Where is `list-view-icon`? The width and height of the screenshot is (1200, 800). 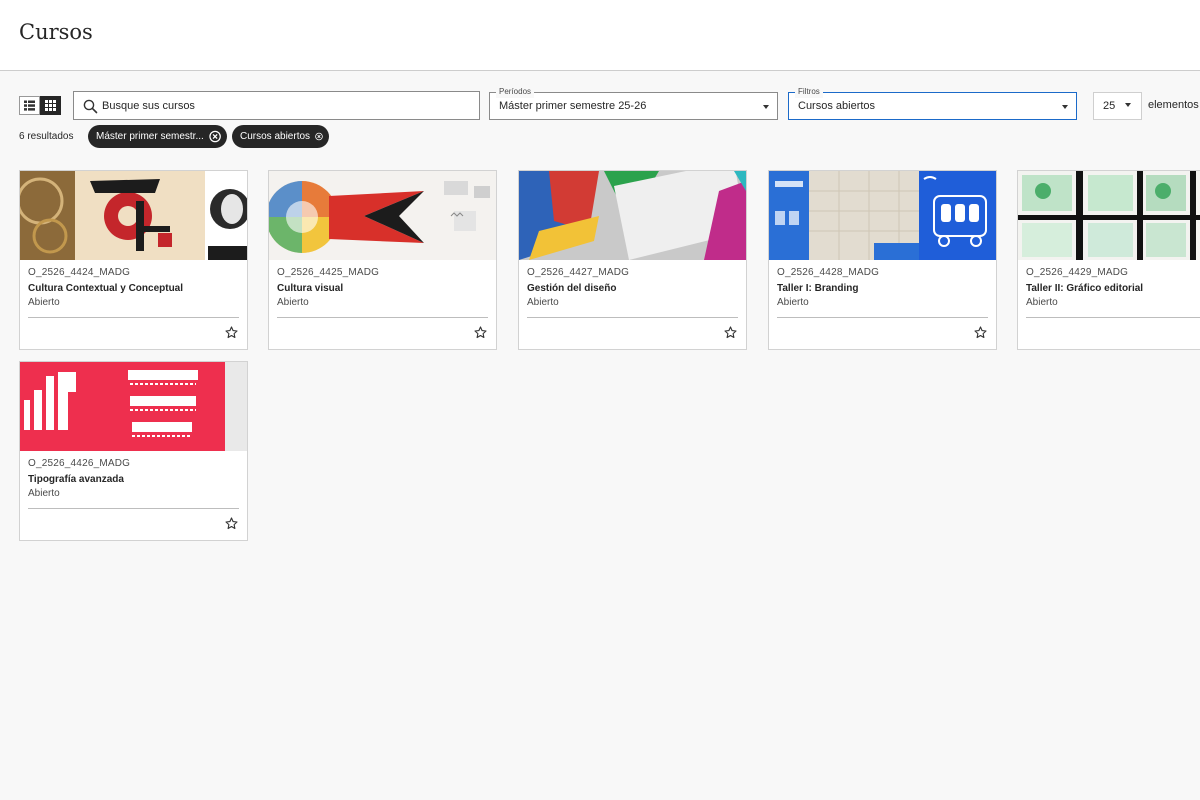
list-view-icon is located at coordinates (29, 105).